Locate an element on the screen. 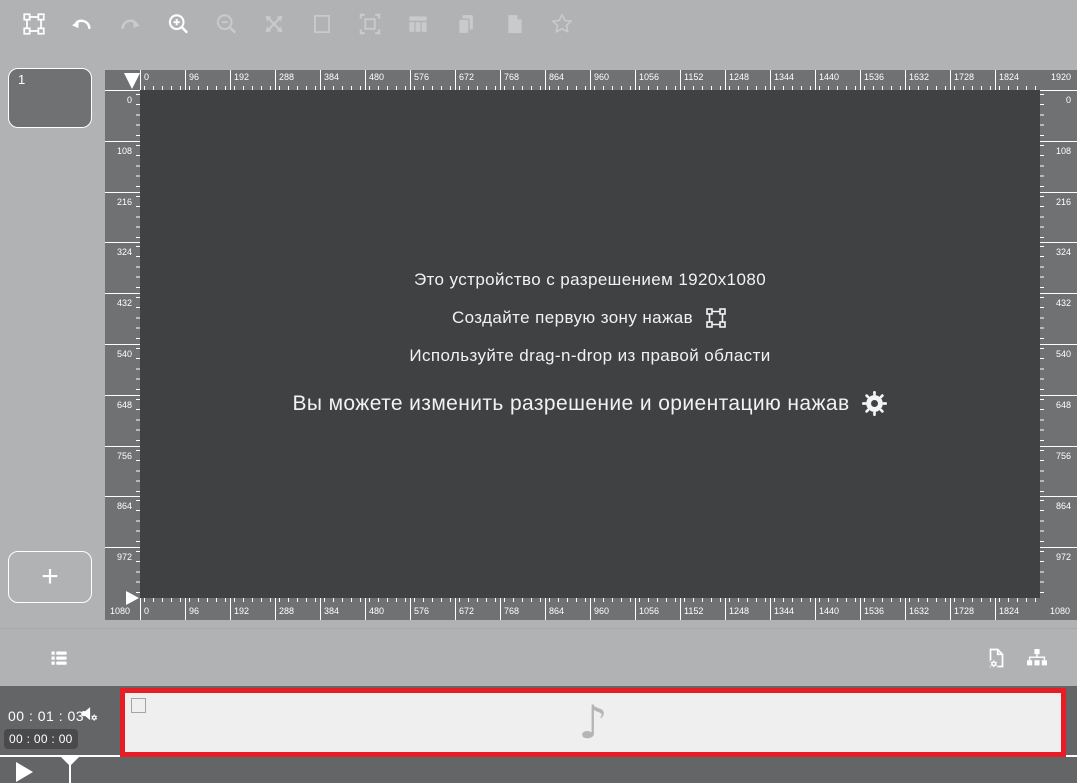 The height and width of the screenshot is (783, 1077). ruler-marker-vertical is located at coordinates (132, 598).